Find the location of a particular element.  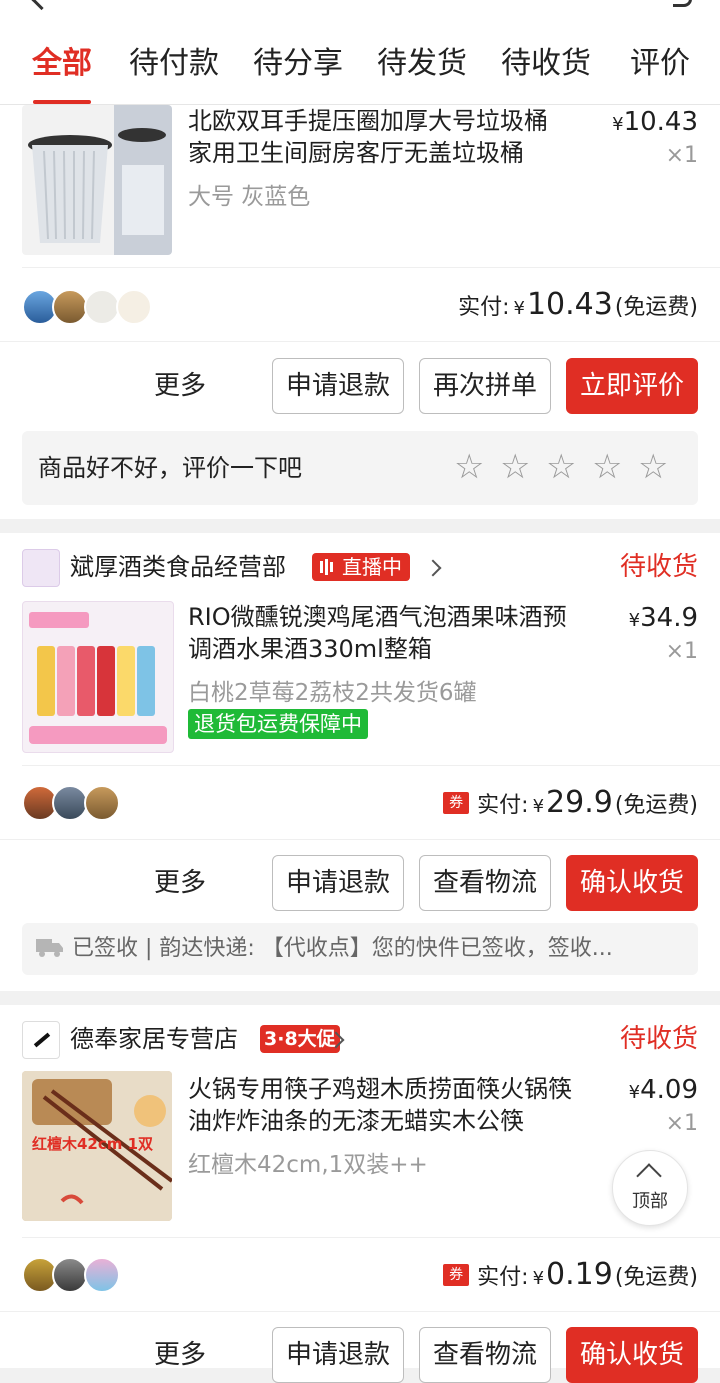

back-to-top-button: 顶部 is located at coordinates (650, 1188).